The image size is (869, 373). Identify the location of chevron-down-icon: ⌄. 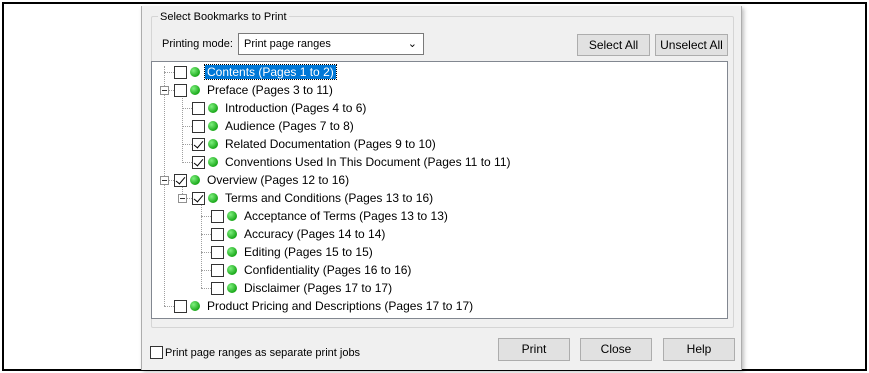
(412, 44).